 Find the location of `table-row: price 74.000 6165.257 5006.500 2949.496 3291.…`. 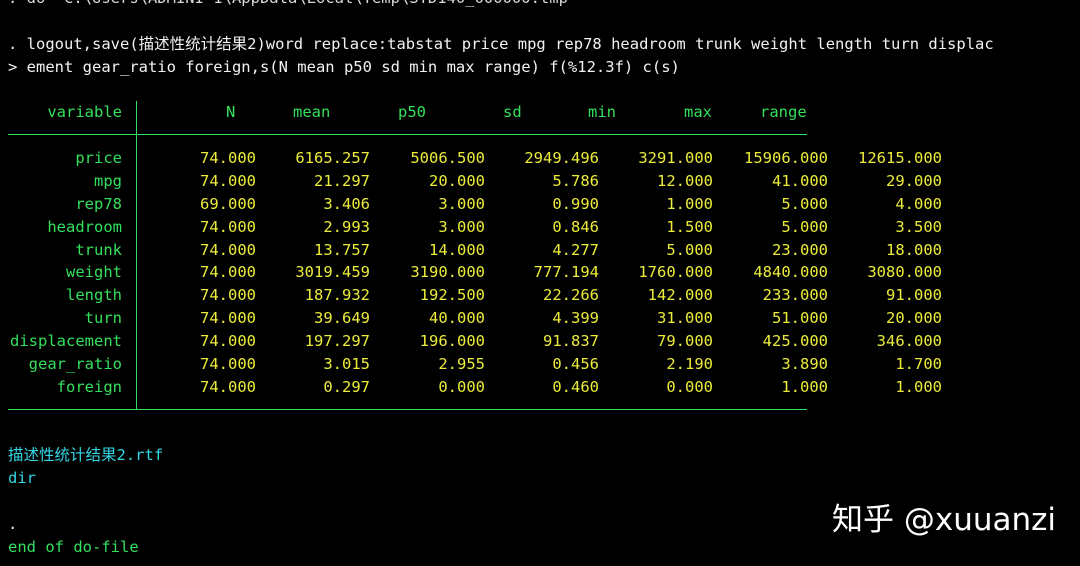

table-row: price 74.000 6165.257 5006.500 2949.496 3291.… is located at coordinates (540, 158).